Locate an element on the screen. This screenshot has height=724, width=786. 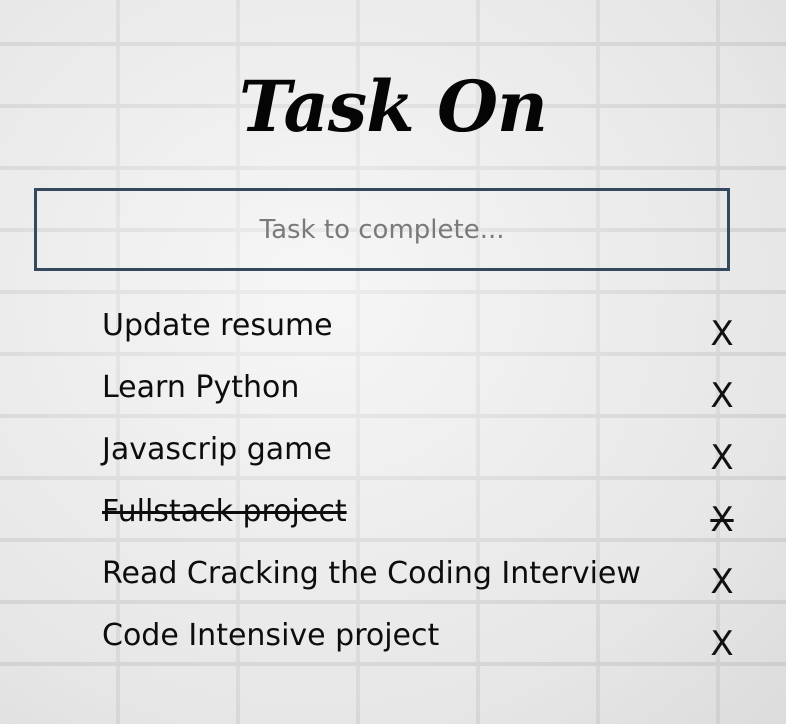
task-item: Fullstack project X is located at coordinates (432, 517).